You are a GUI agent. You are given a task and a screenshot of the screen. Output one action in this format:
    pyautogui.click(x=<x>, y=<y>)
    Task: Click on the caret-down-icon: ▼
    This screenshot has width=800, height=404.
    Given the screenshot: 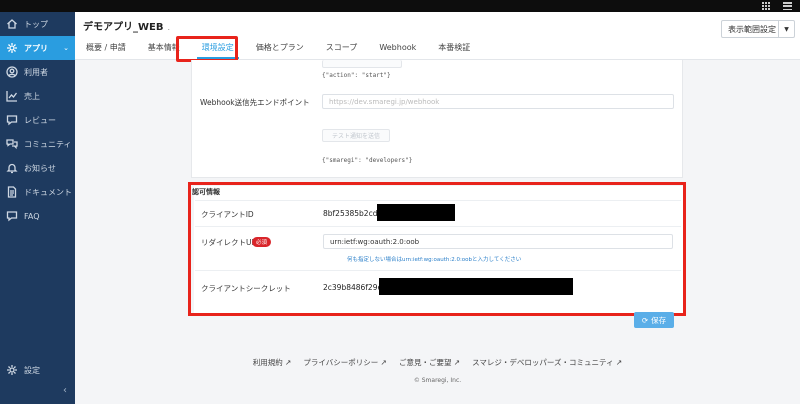 What is the action you would take?
    pyautogui.click(x=786, y=29)
    